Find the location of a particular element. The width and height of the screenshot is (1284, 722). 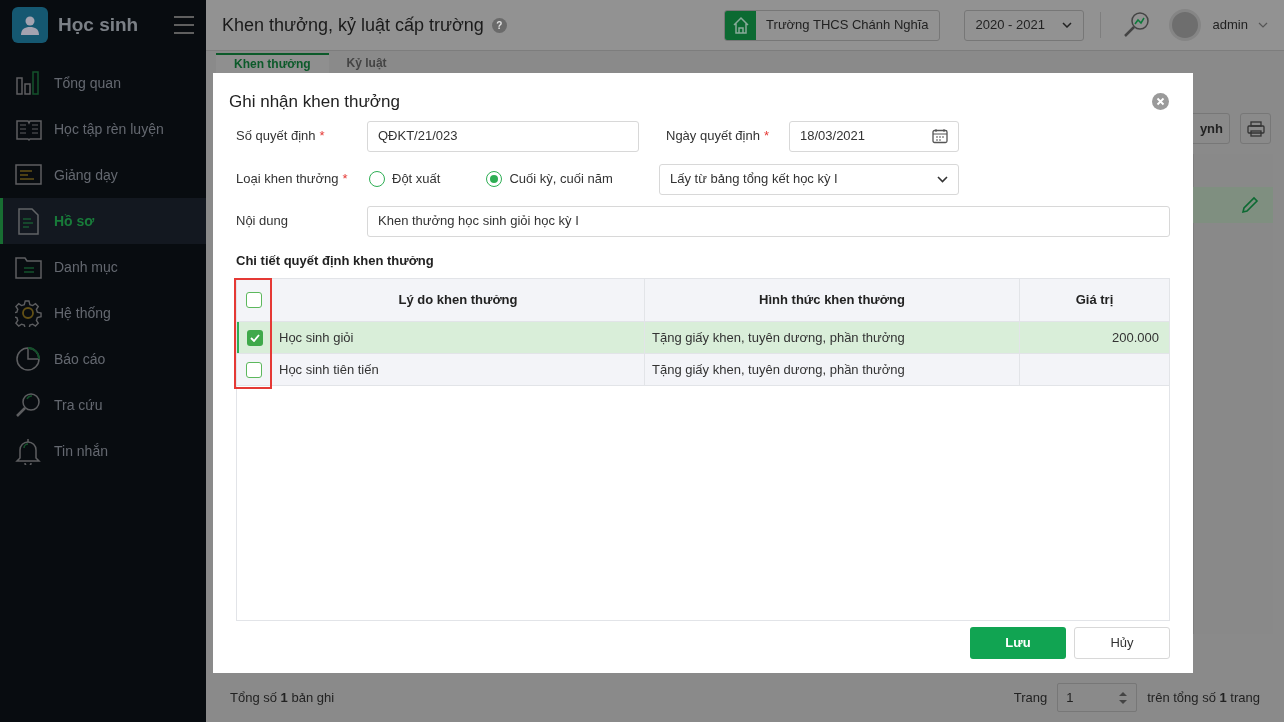

sidebar-item: Danh mục is located at coordinates (103, 267).